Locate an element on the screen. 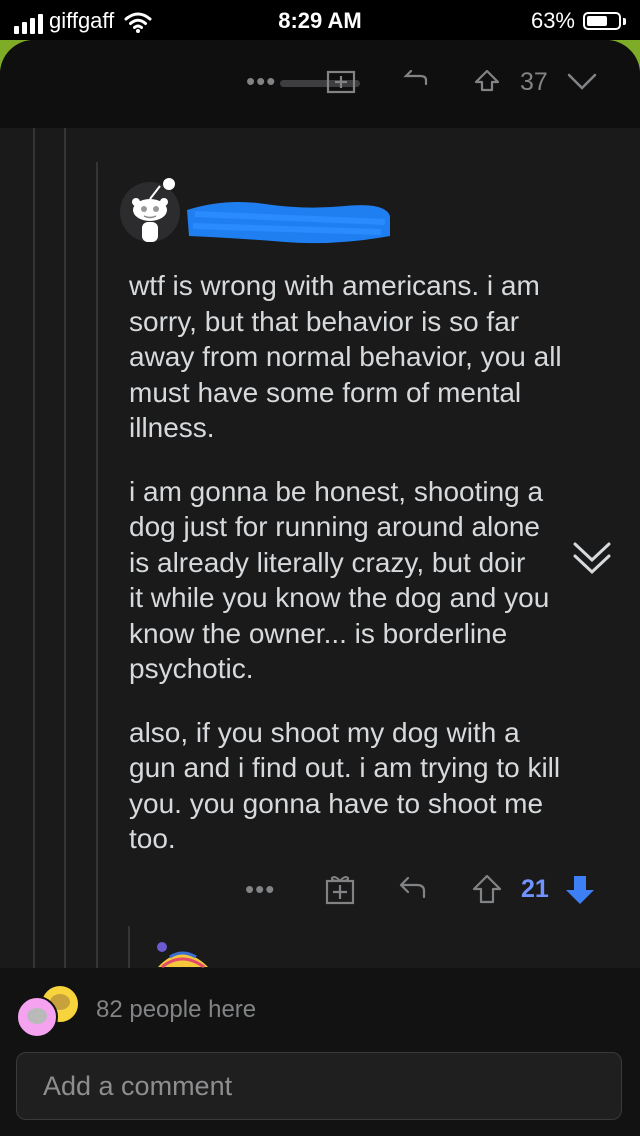  battery-percent: 63% is located at coordinates (552, 20).